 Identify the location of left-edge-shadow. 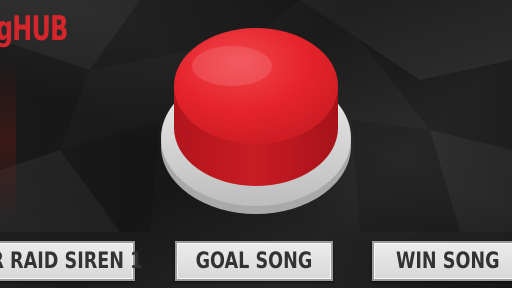
(8, 140).